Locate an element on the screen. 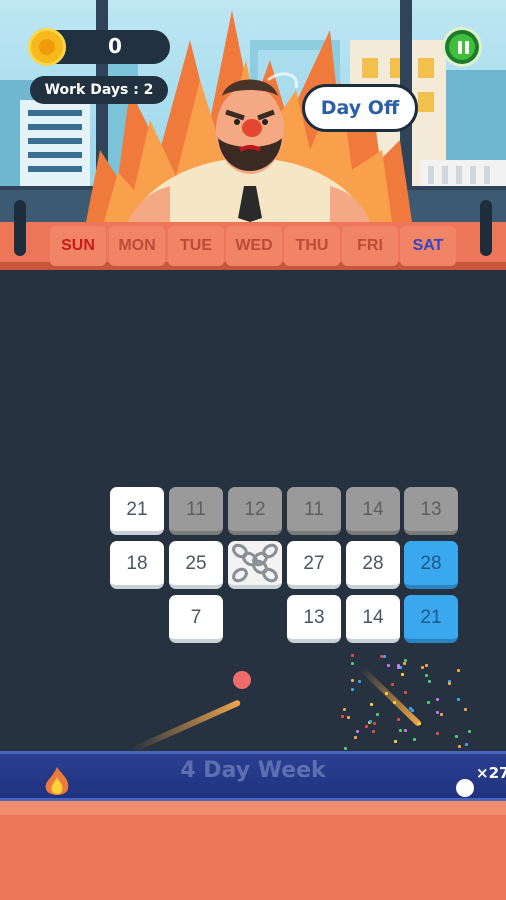 This screenshot has width=506, height=900. pause-button is located at coordinates (462, 47).